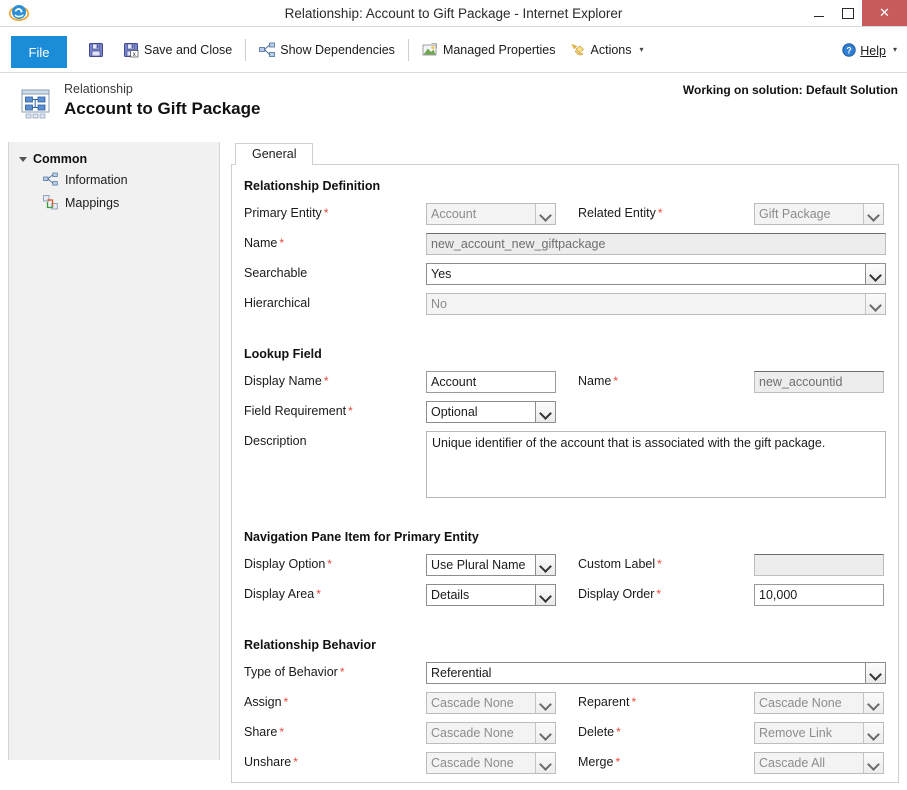  I want to click on display-area-select: Details, so click(491, 595).